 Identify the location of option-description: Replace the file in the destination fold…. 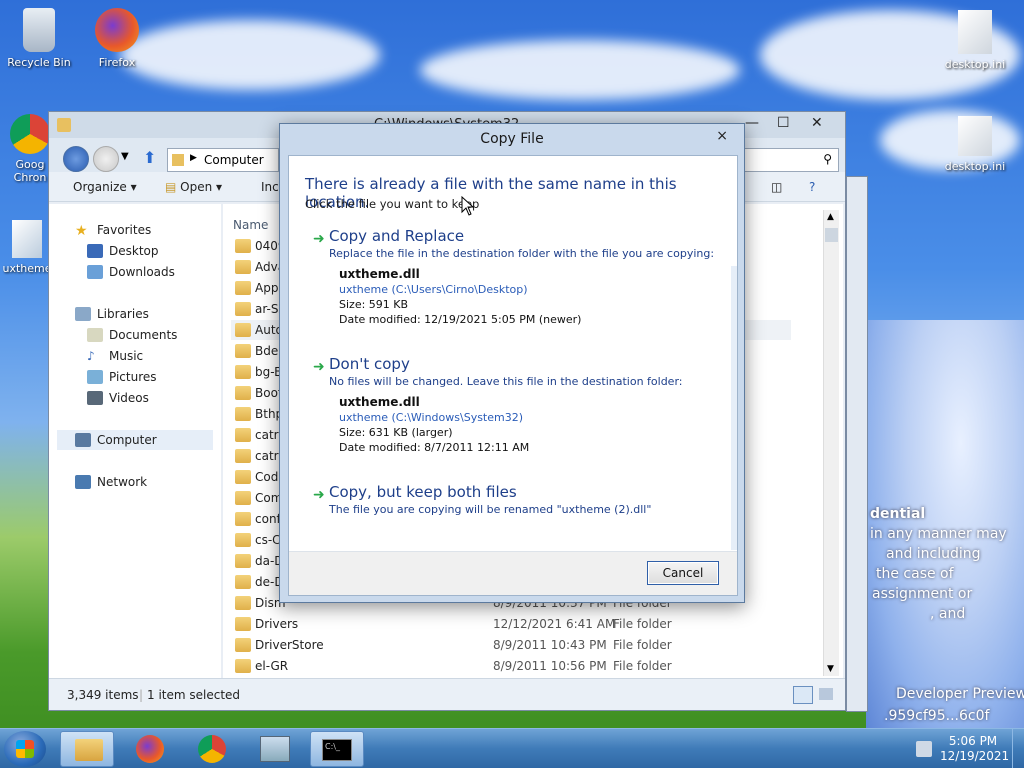
(522, 253).